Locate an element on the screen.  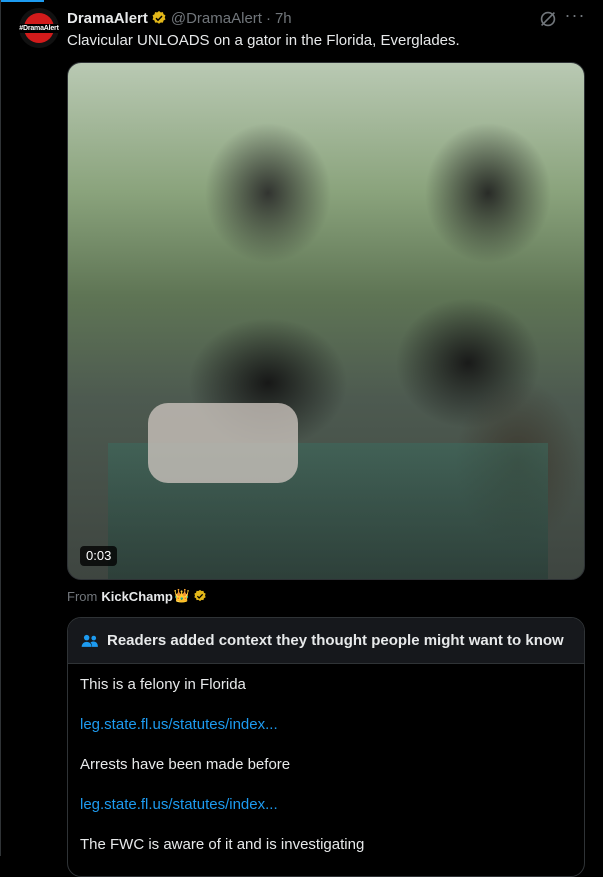
more-icon: ··· is located at coordinates (575, 17).